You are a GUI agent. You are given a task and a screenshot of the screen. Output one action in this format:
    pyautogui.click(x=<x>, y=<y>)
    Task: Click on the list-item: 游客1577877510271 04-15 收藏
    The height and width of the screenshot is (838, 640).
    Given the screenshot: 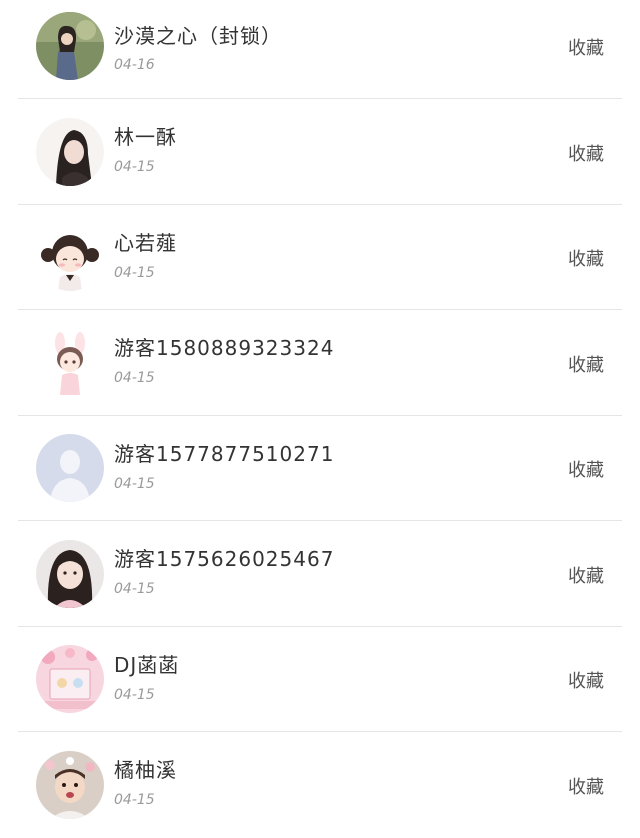 What is the action you would take?
    pyautogui.click(x=320, y=469)
    